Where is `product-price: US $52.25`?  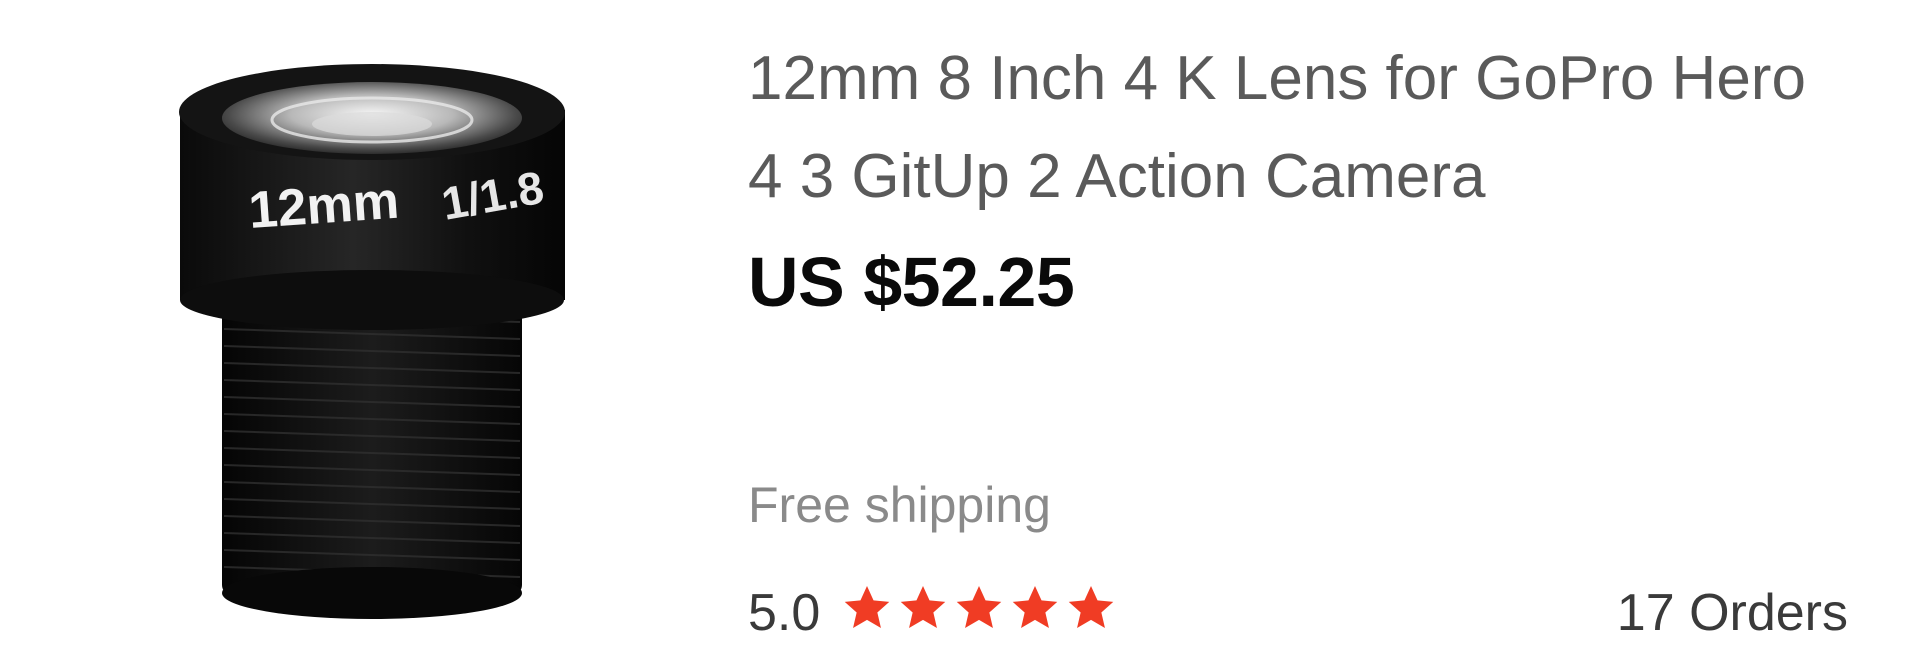 product-price: US $52.25 is located at coordinates (911, 282).